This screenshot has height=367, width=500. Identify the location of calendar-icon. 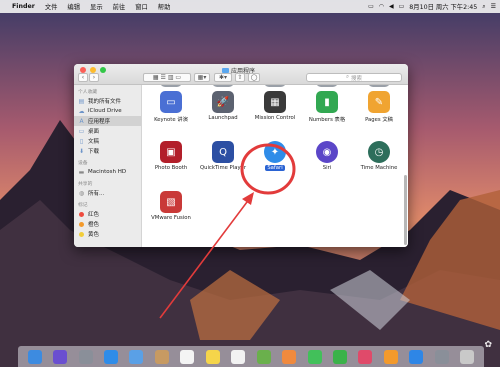
(187, 356).